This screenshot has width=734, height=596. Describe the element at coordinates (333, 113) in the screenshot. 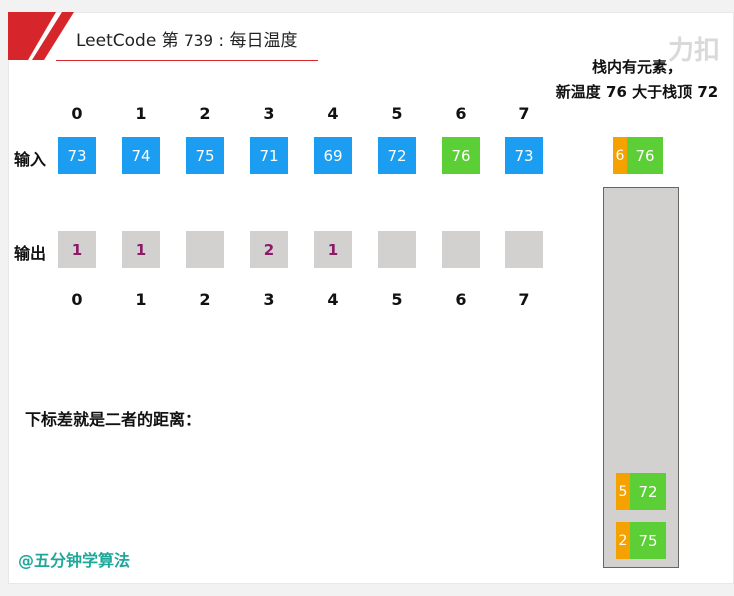

I see `input-index: 4` at that location.